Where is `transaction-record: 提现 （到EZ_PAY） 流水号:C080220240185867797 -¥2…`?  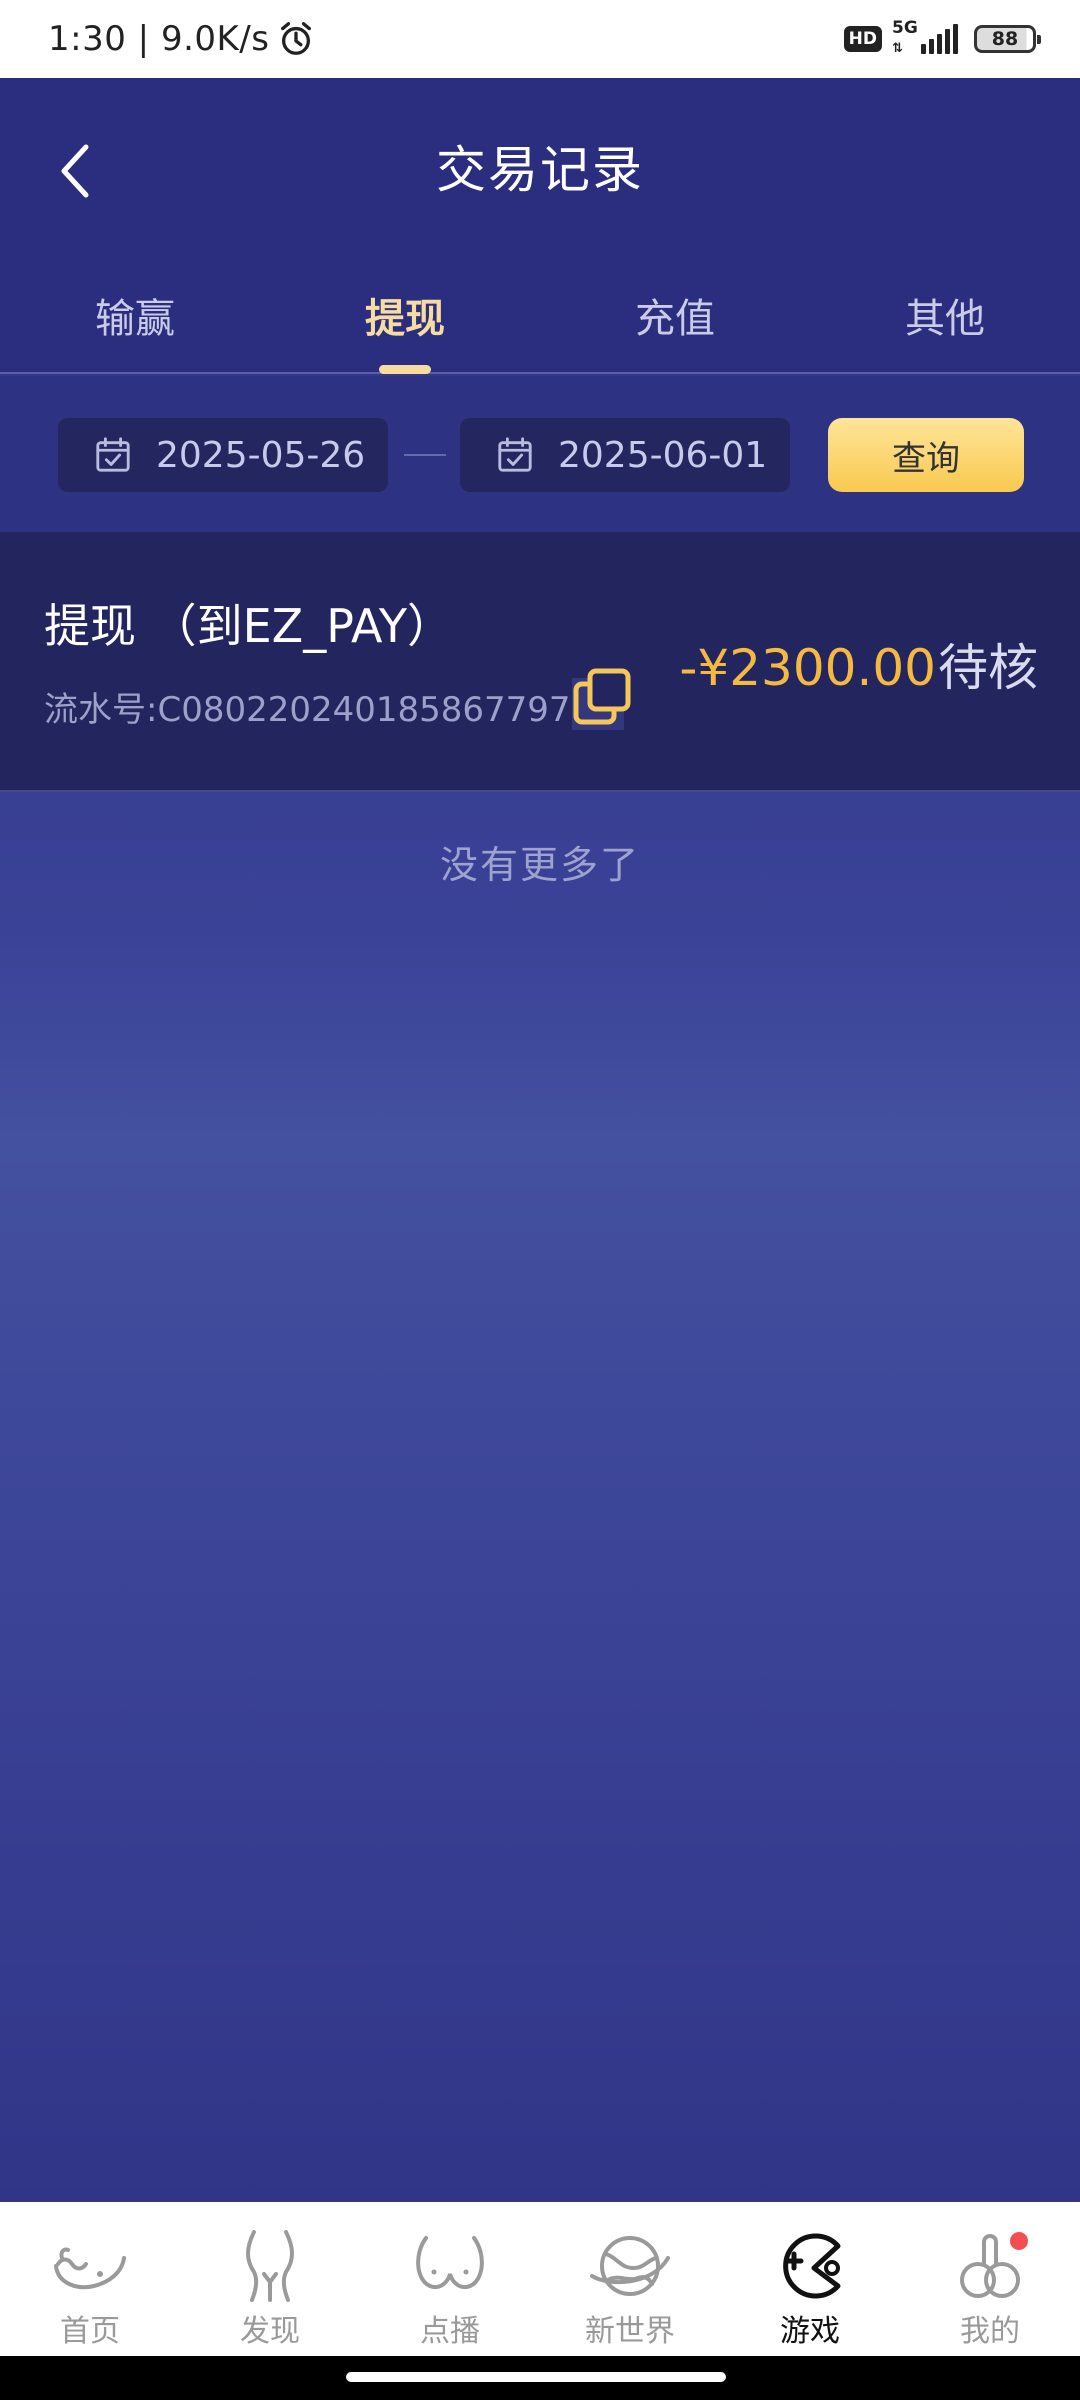 transaction-record: 提现 （到EZ_PAY） 流水号:C080220240185867797 -¥2… is located at coordinates (540, 662).